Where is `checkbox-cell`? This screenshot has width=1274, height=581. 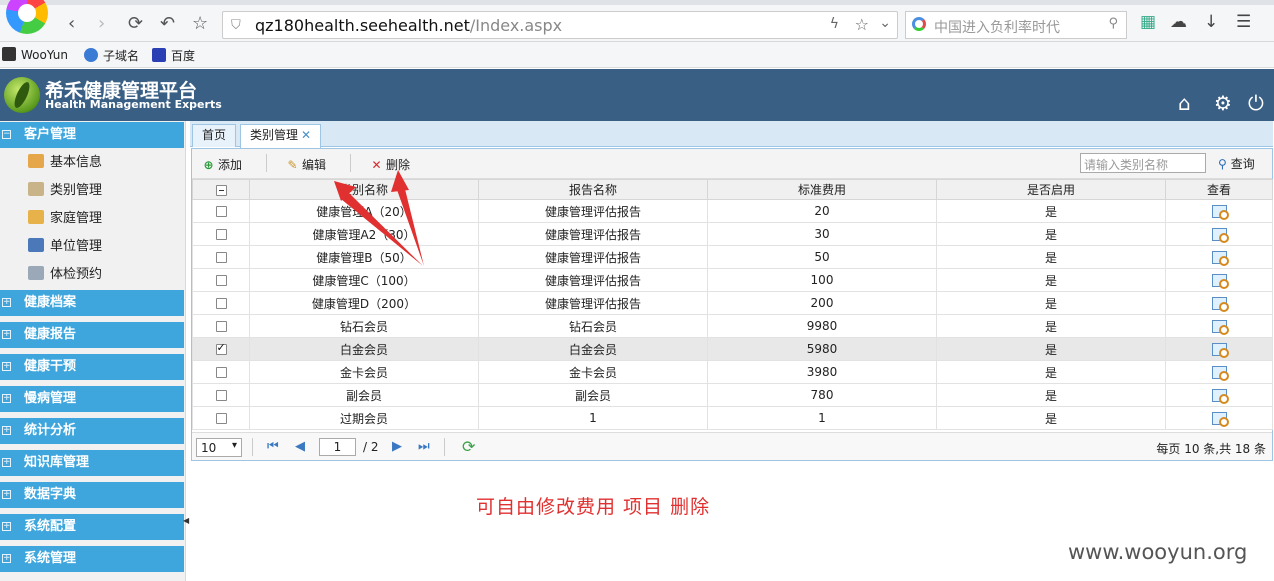
checkbox-cell is located at coordinates (221, 349).